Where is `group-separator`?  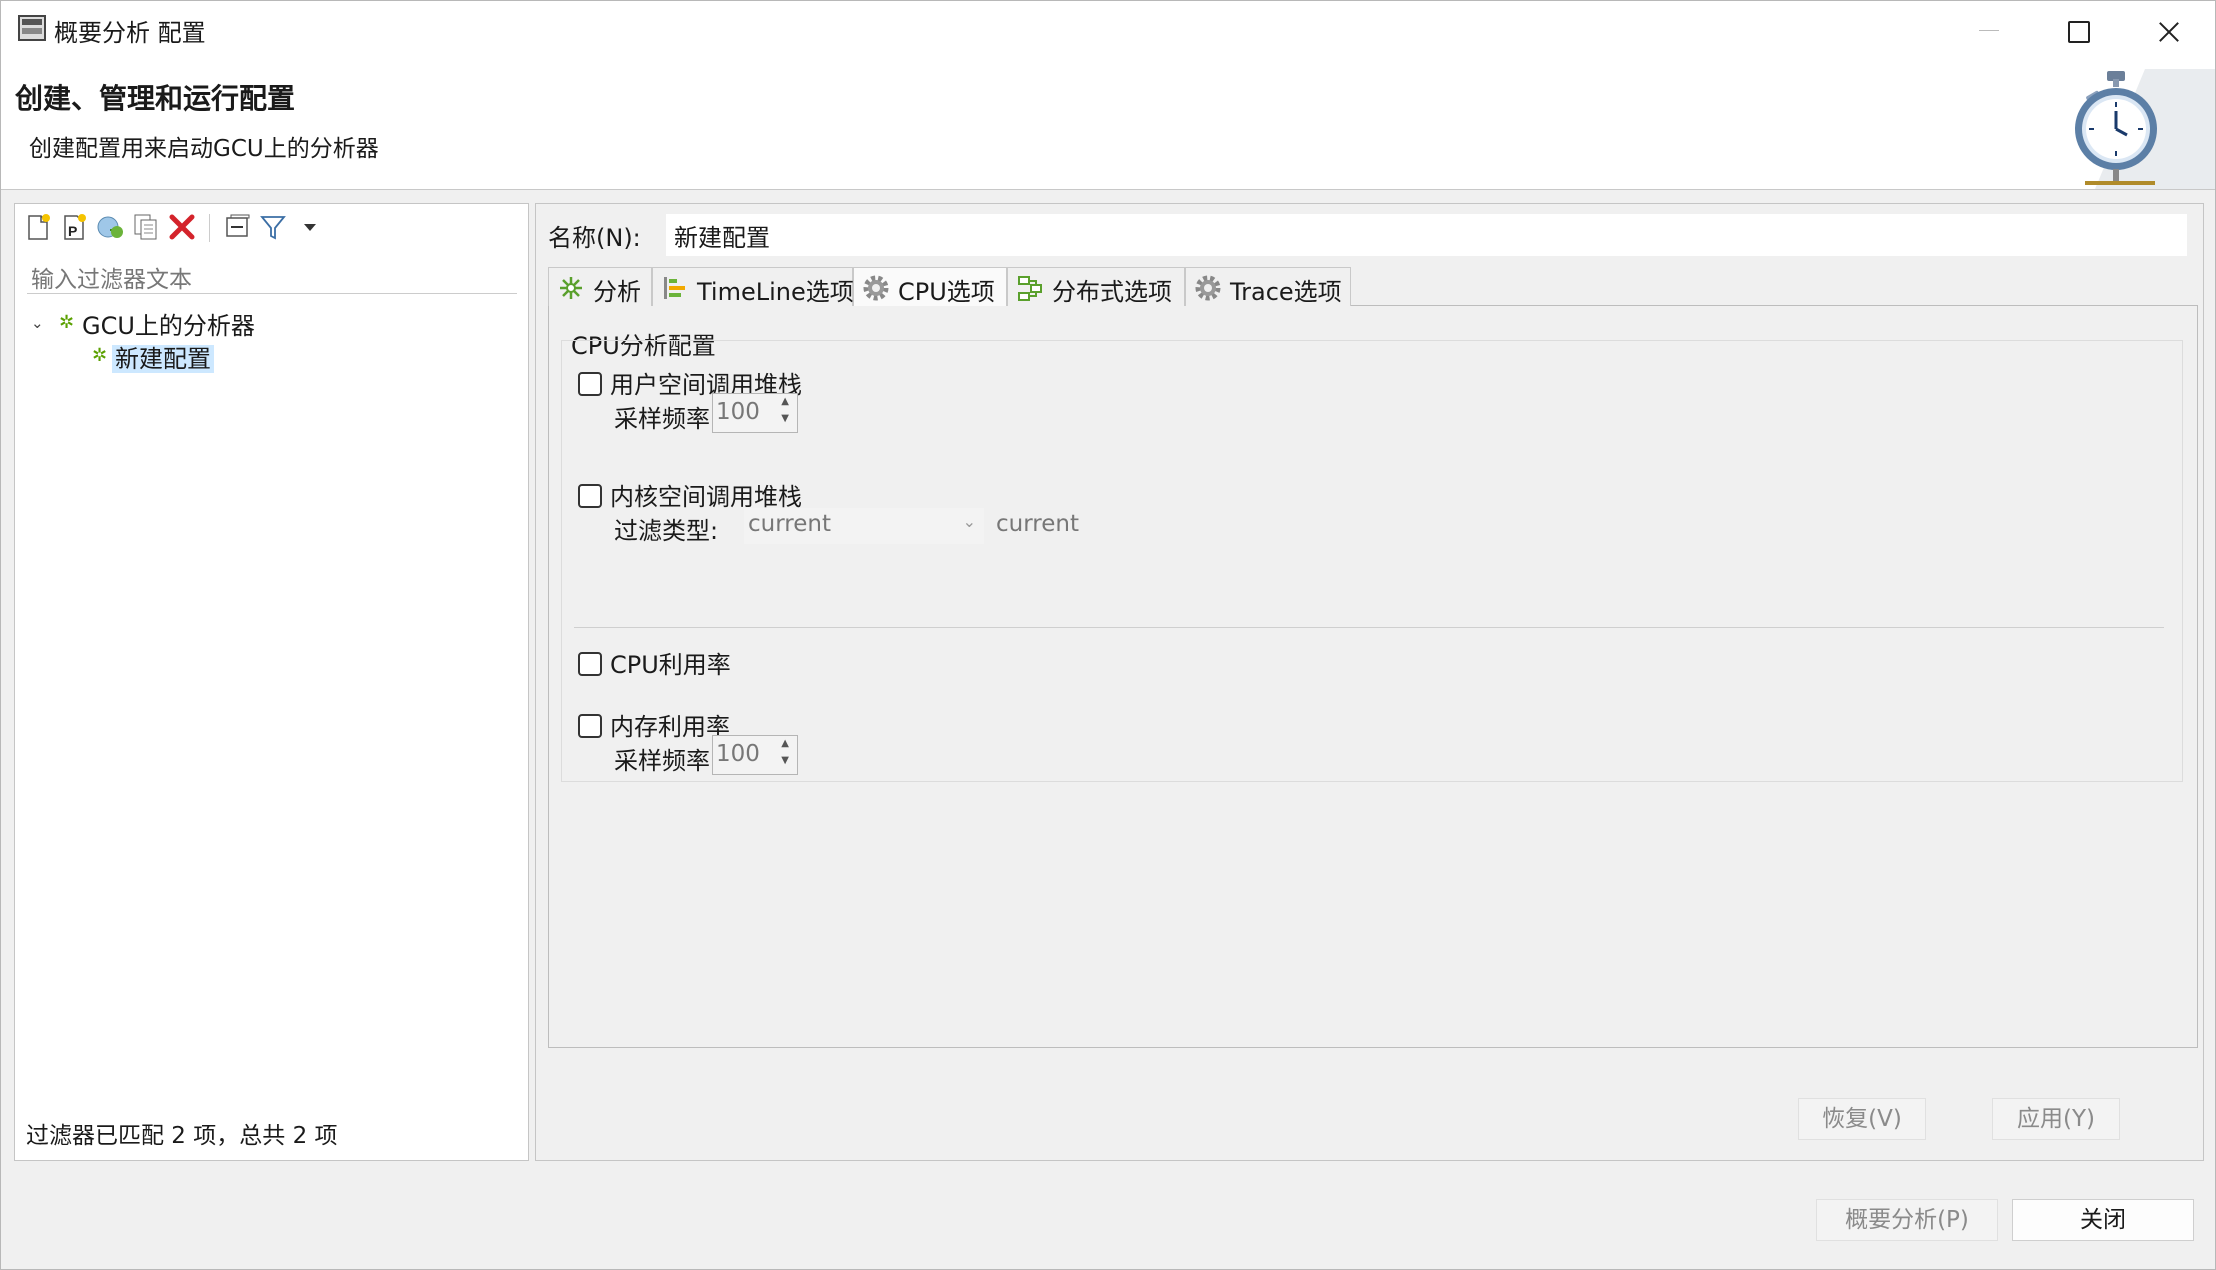 group-separator is located at coordinates (1369, 627).